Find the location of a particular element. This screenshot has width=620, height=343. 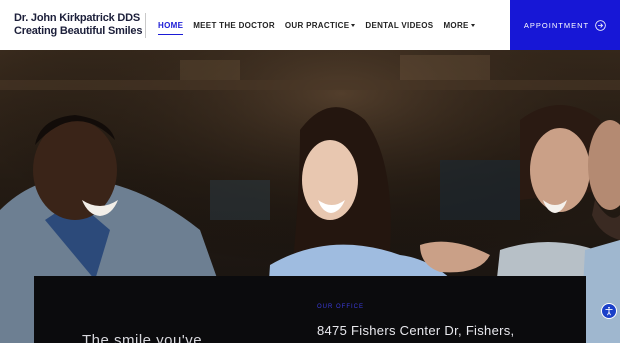

office-label: OUR OFFICE is located at coordinates (340, 307).